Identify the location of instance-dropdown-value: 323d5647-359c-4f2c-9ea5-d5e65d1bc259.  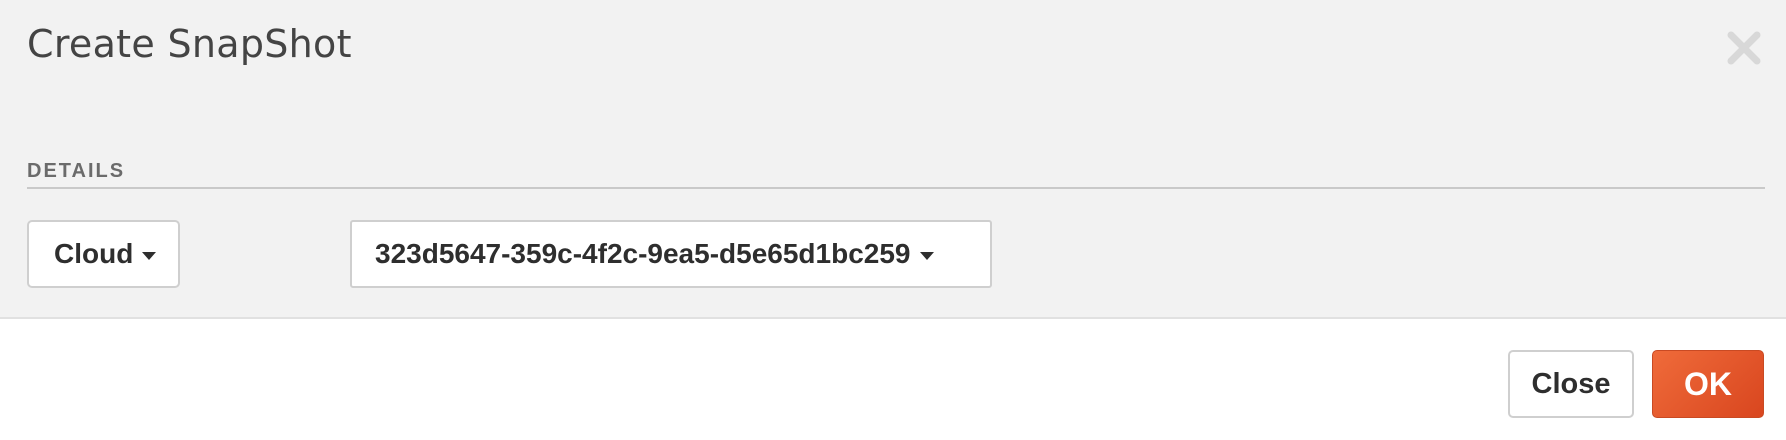
(643, 253).